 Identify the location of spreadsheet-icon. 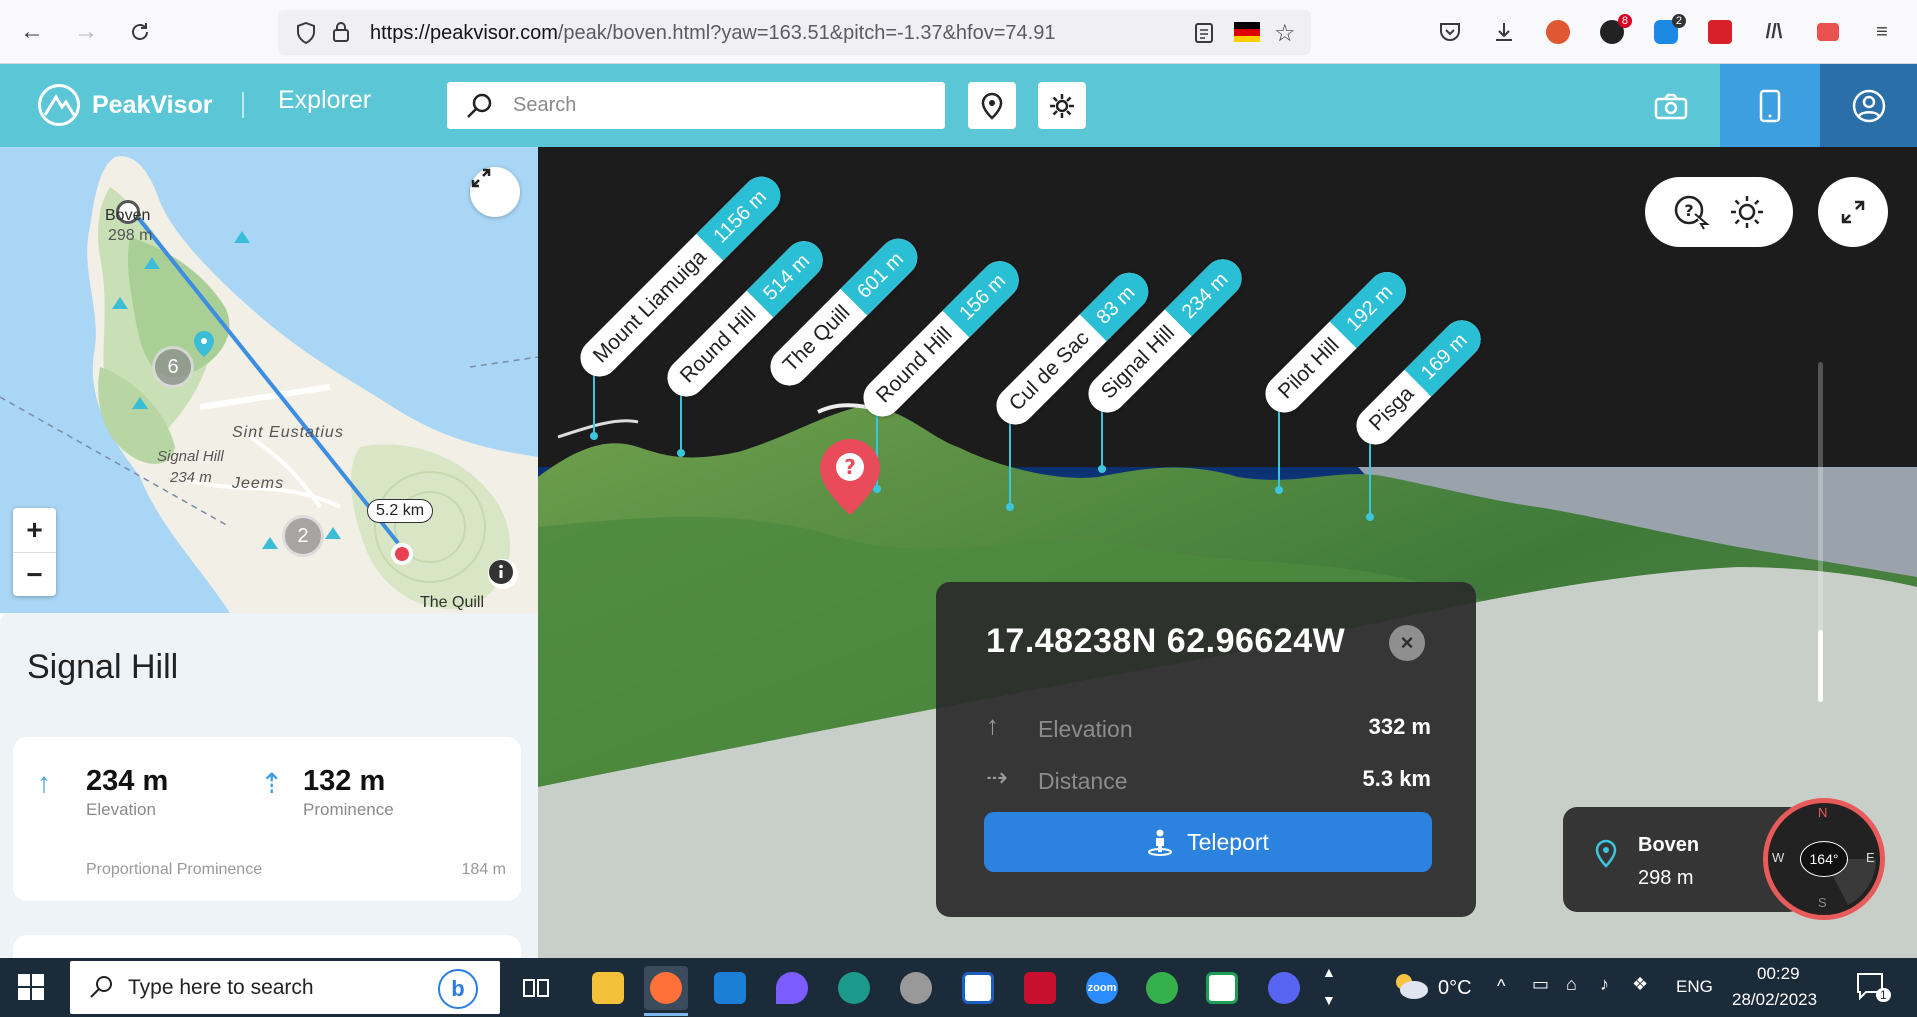
(1222, 988).